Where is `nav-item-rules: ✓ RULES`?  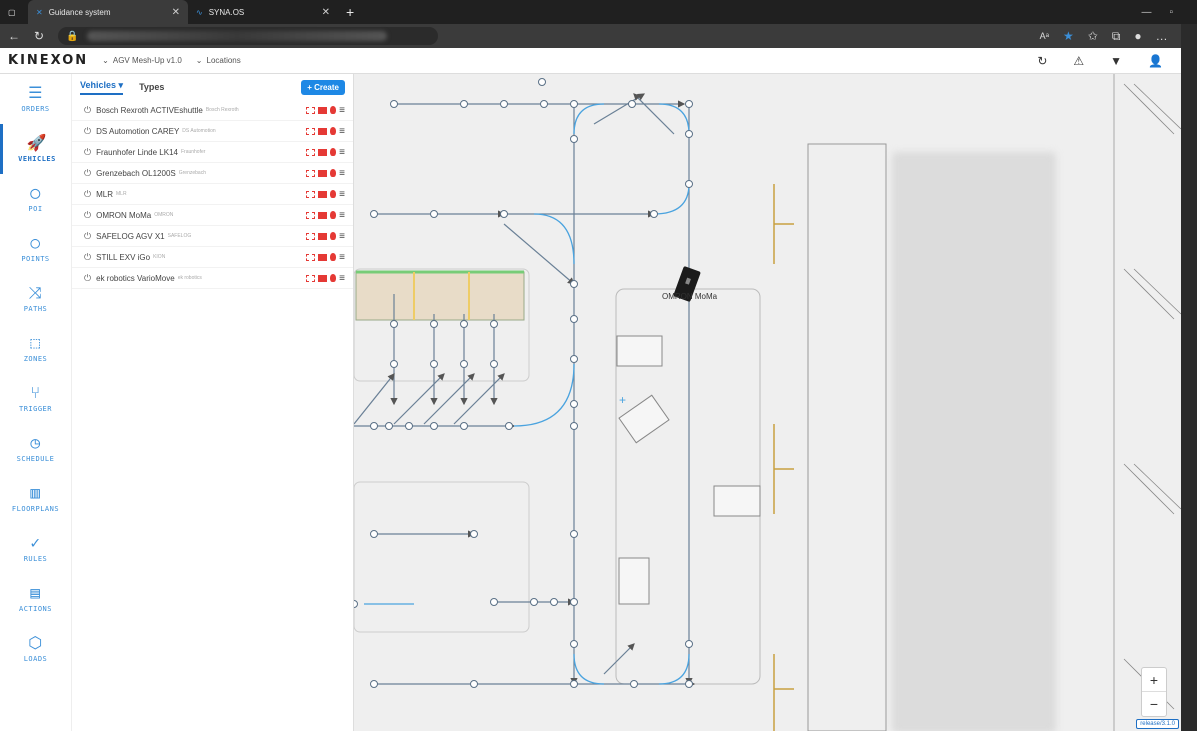 nav-item-rules: ✓ RULES is located at coordinates (35, 549).